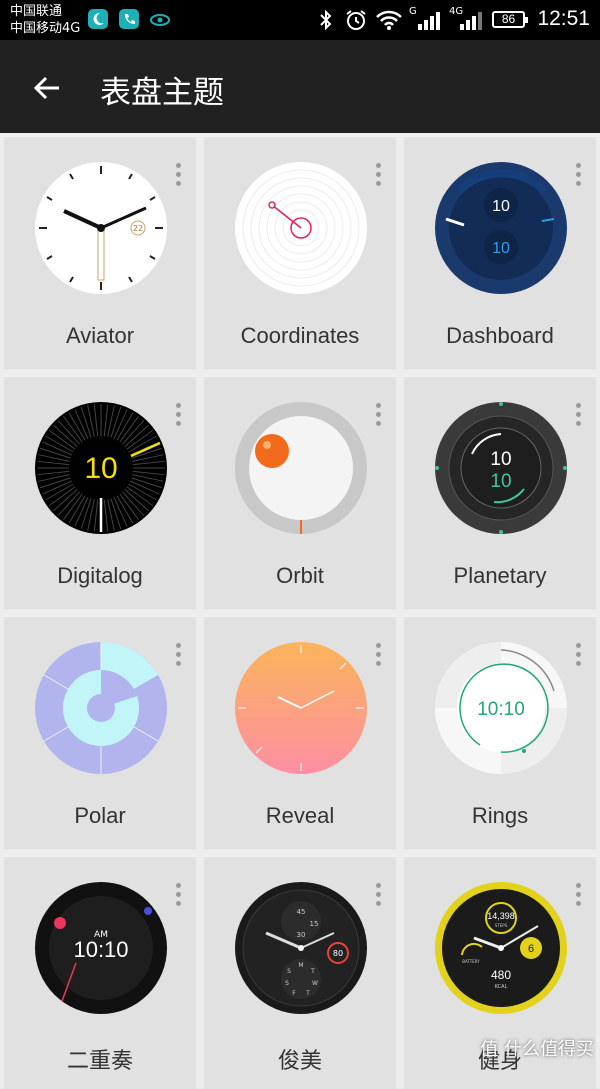  Describe the element at coordinates (501, 248) in the screenshot. I see `dashboard-value-2: 10` at that location.